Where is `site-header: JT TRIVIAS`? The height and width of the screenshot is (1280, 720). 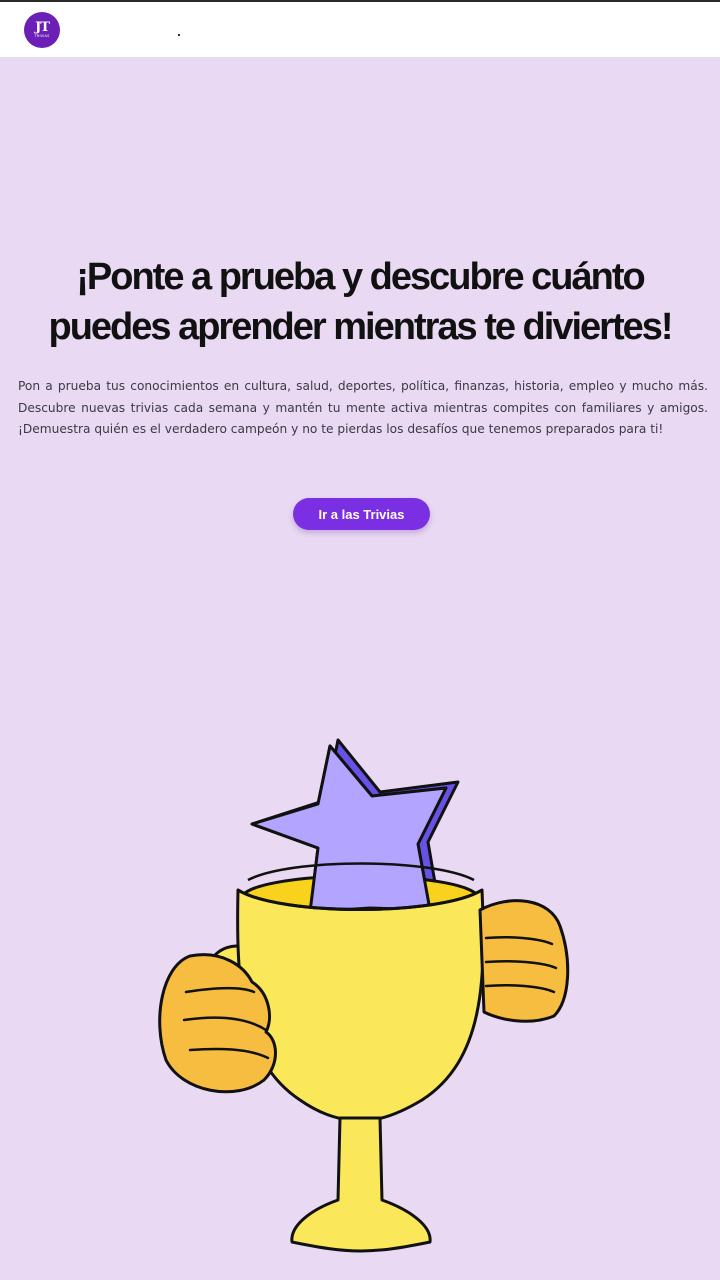 site-header: JT TRIVIAS is located at coordinates (360, 30).